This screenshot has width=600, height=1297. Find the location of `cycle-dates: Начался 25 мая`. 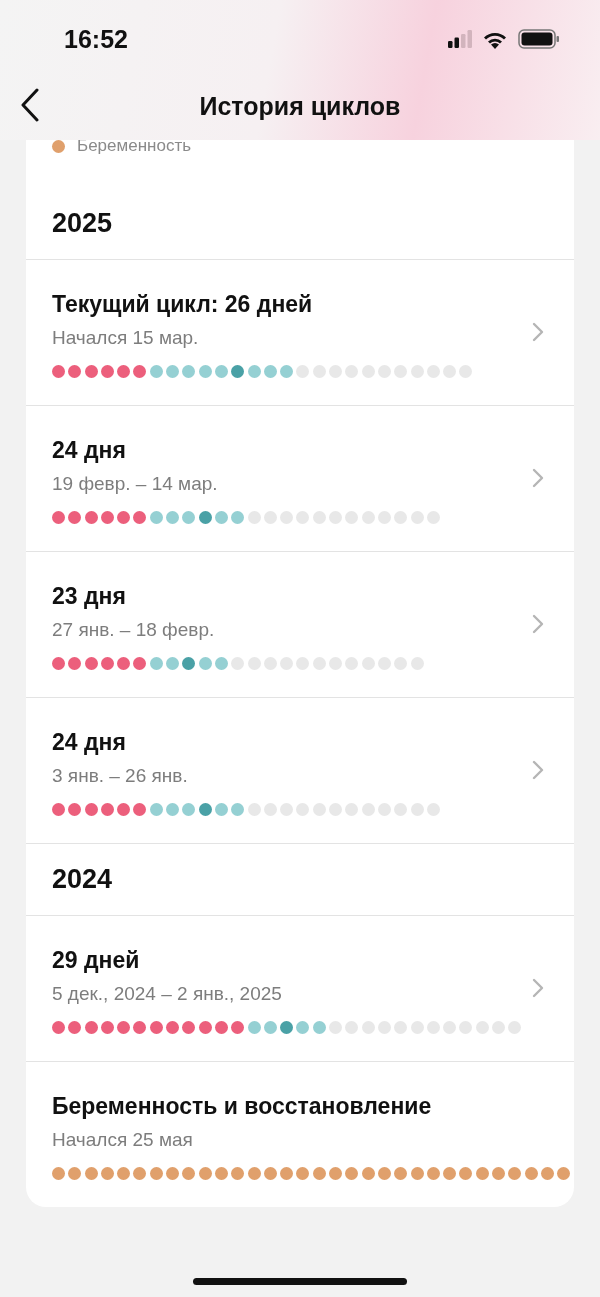

cycle-dates: Начался 25 мая is located at coordinates (122, 1140).